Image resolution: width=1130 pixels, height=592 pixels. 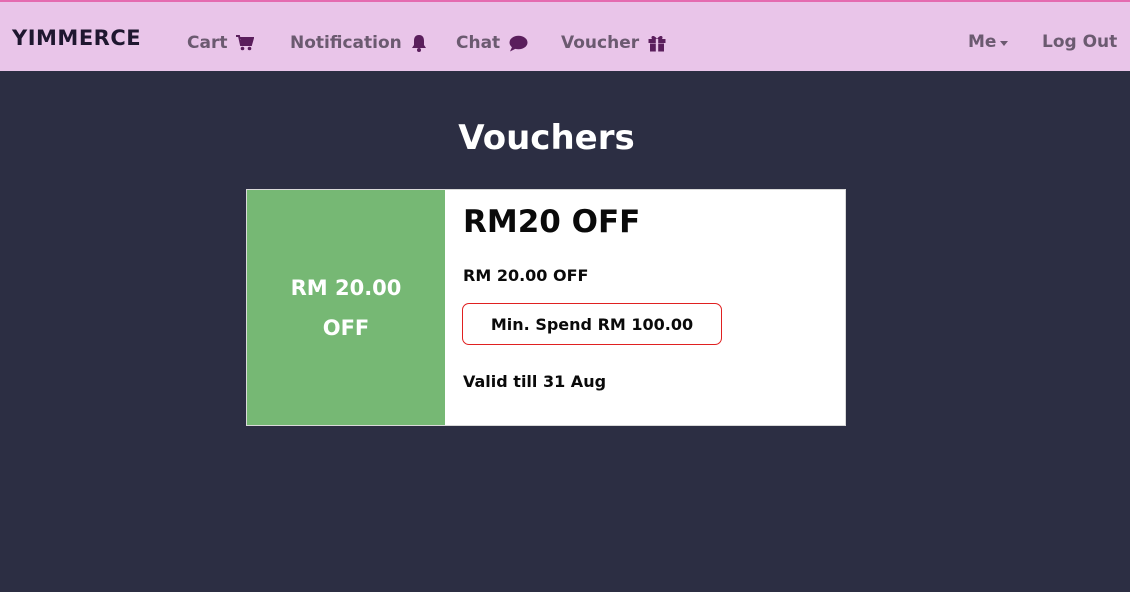 I want to click on voucher-badge: RM 20.00 OFF, so click(x=346, y=307).